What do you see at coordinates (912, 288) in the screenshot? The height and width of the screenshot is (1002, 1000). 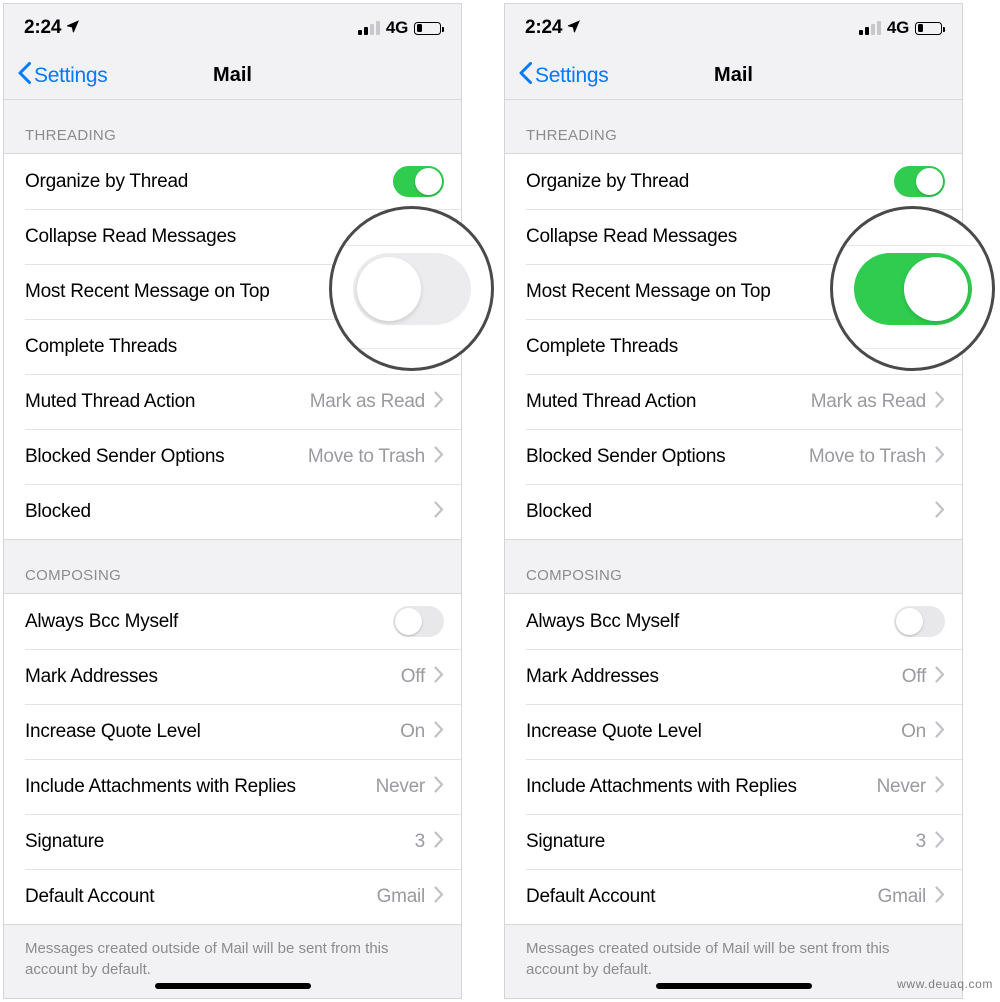 I see `magnified-toggle-on` at bounding box center [912, 288].